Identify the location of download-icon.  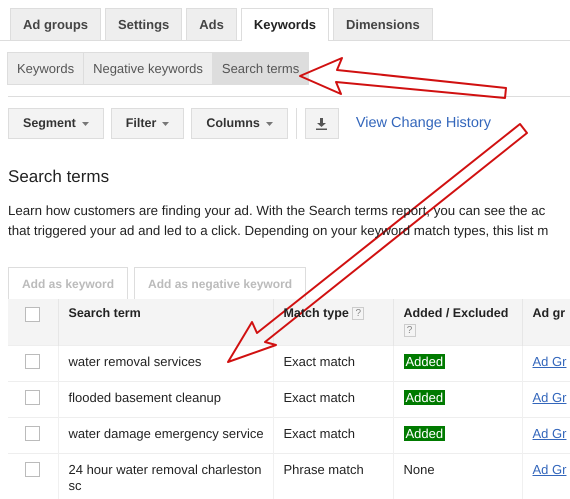
(322, 124).